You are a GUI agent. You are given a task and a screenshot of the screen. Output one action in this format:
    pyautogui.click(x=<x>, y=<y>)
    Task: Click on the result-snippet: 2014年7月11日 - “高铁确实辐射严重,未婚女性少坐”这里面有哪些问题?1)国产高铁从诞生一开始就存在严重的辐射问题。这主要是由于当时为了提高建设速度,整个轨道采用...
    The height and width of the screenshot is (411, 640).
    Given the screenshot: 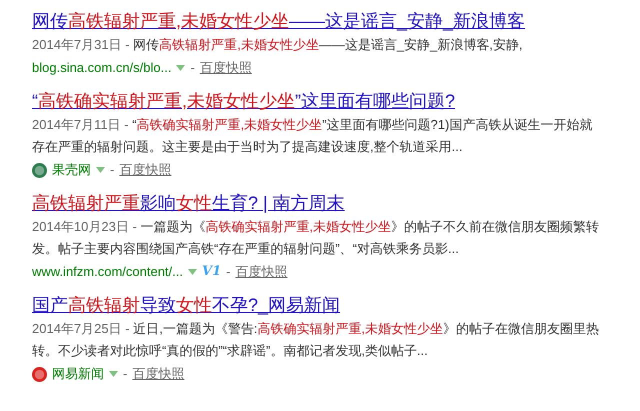 What is the action you would take?
    pyautogui.click(x=313, y=136)
    